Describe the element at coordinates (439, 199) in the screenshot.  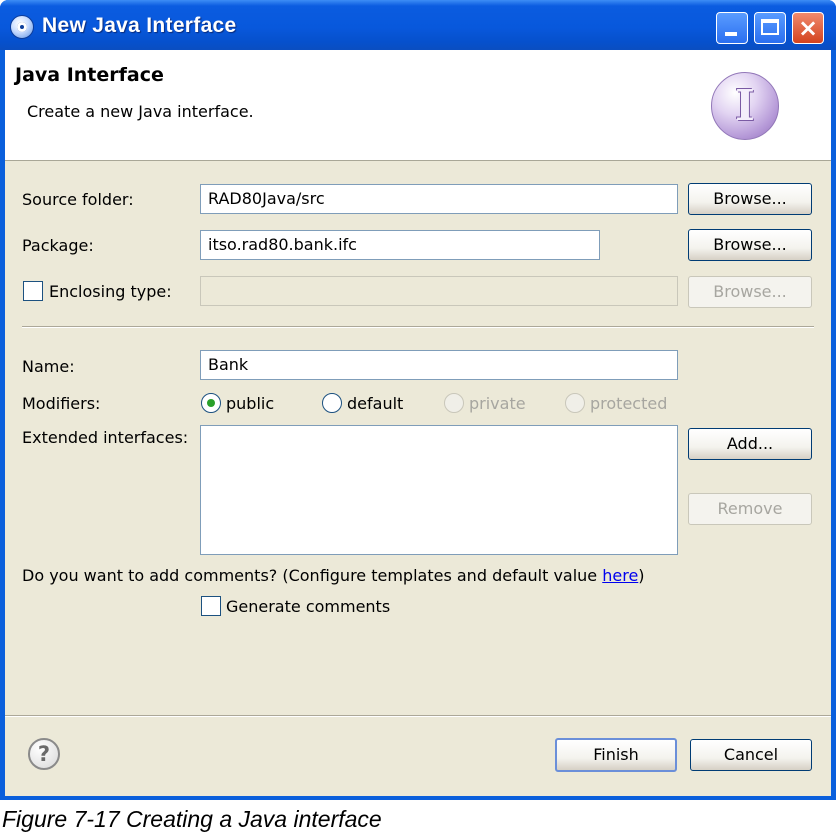
I see `source-folder-input: RAD80Java/src` at that location.